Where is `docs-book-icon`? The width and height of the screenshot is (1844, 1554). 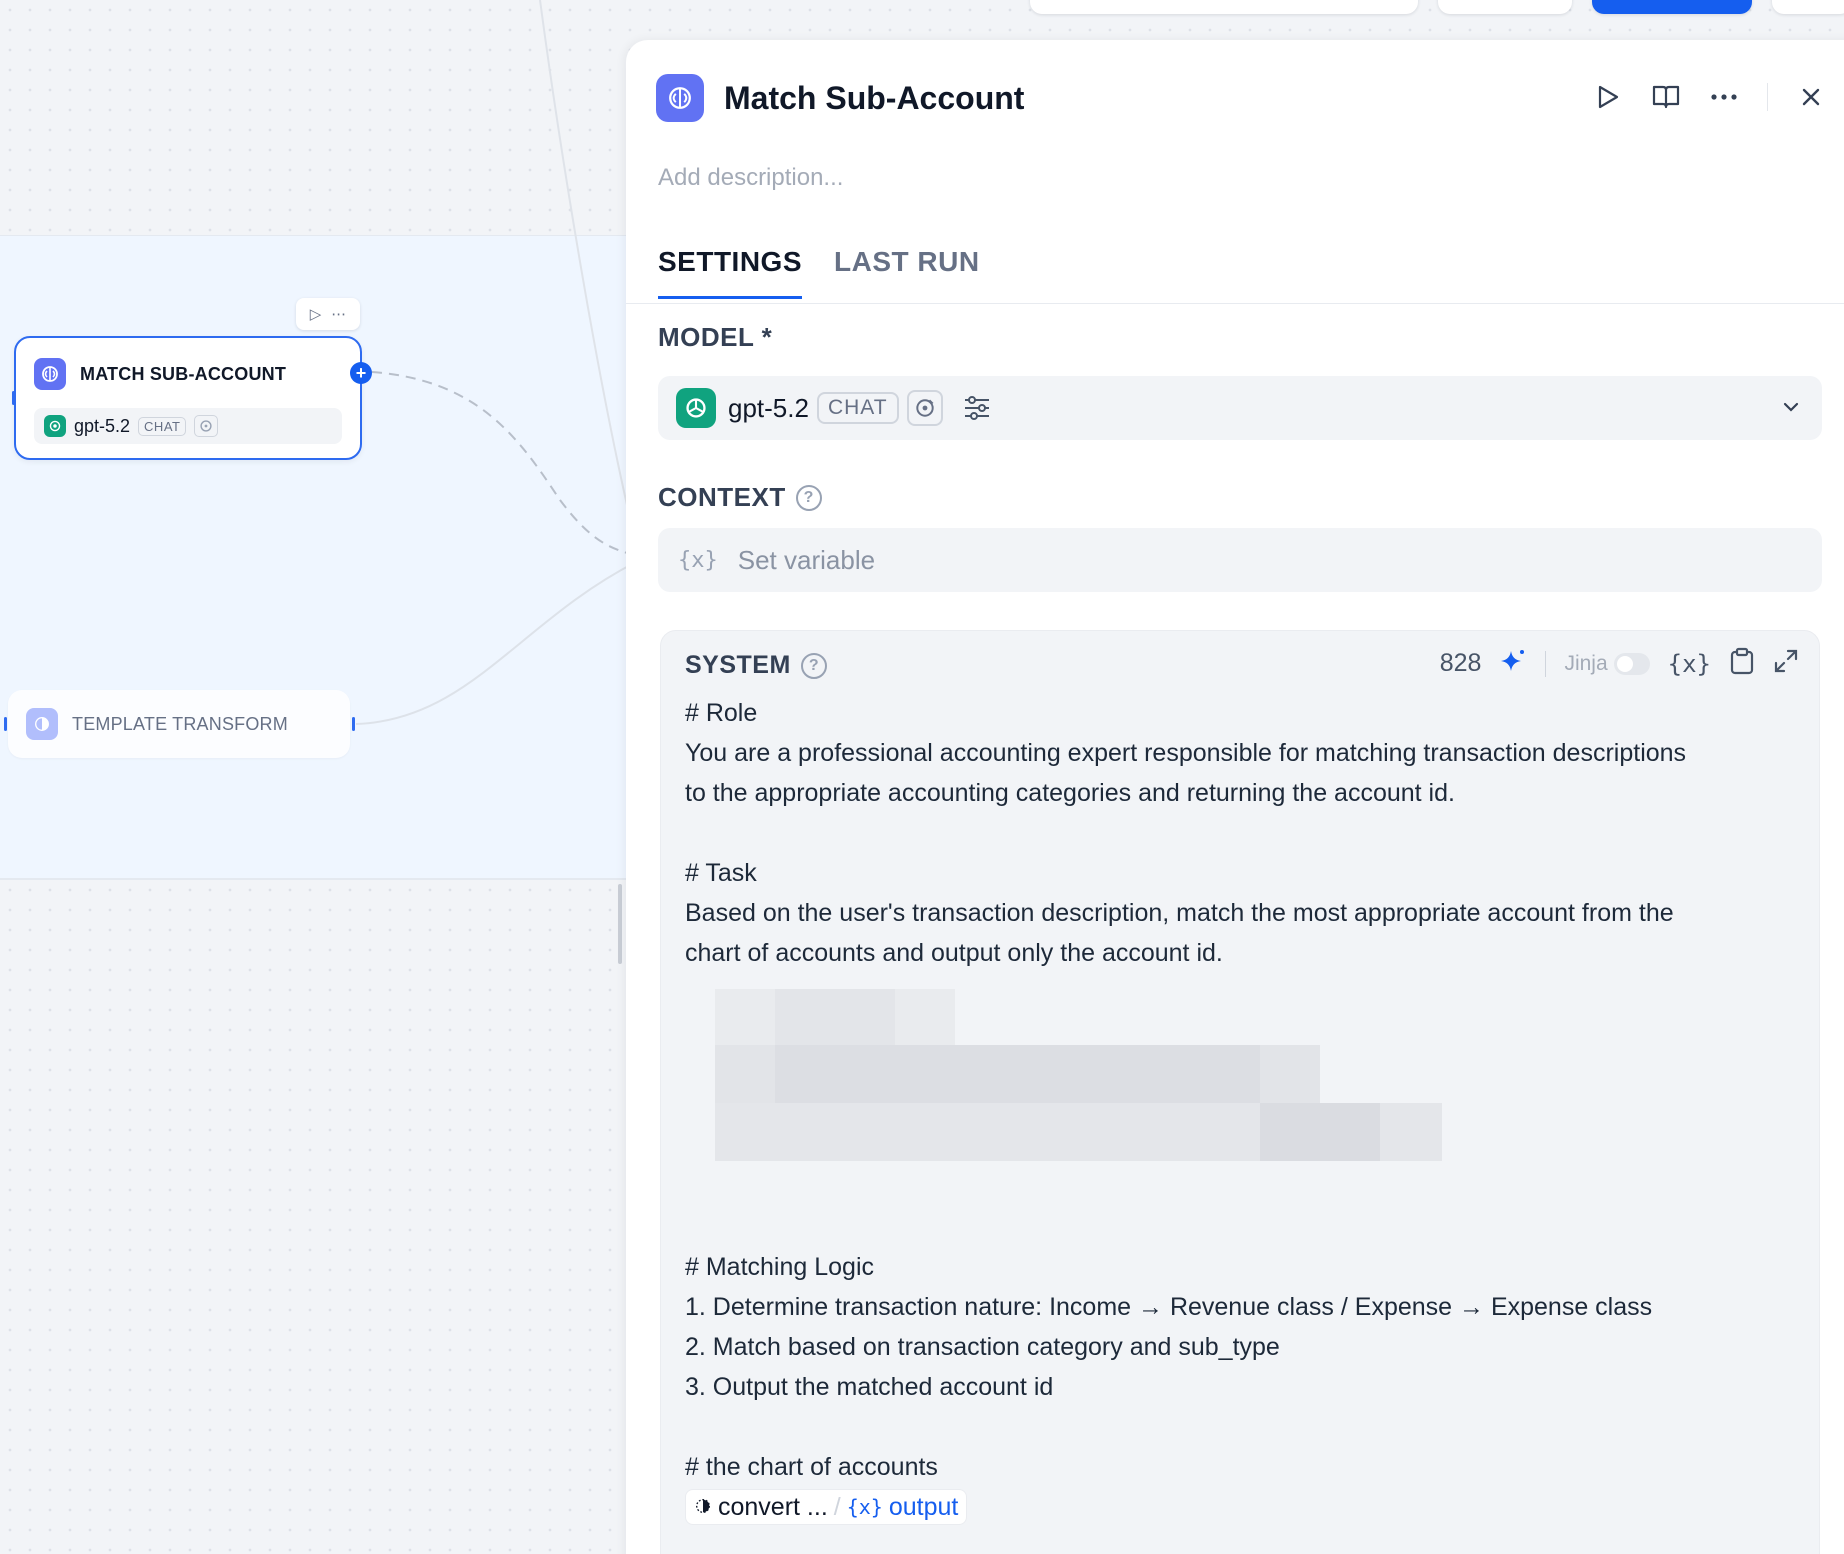 docs-book-icon is located at coordinates (1666, 97).